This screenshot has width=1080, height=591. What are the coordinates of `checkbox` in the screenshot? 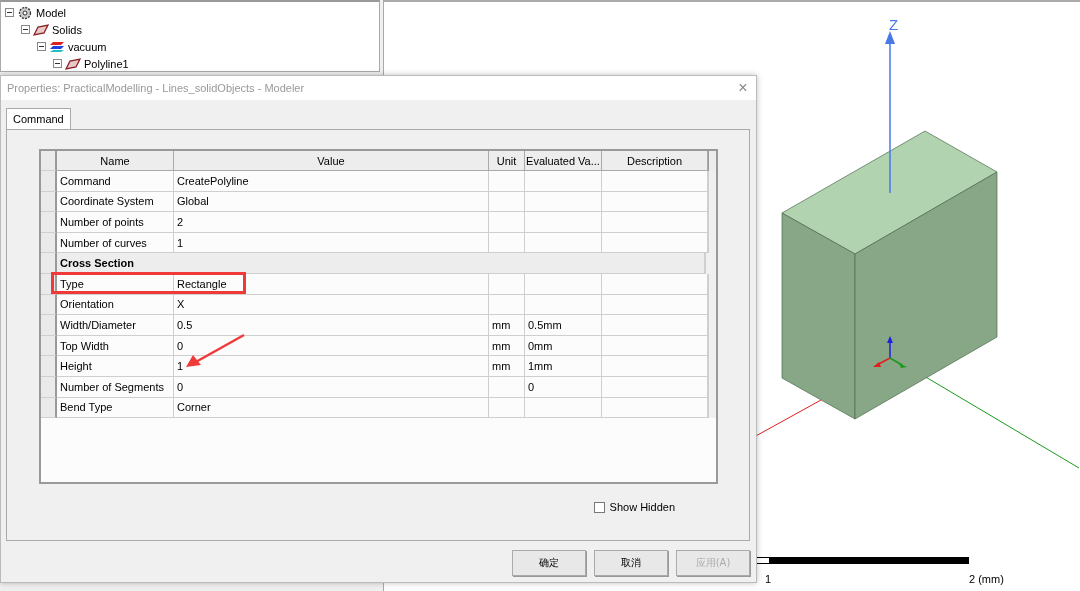 It's located at (599, 507).